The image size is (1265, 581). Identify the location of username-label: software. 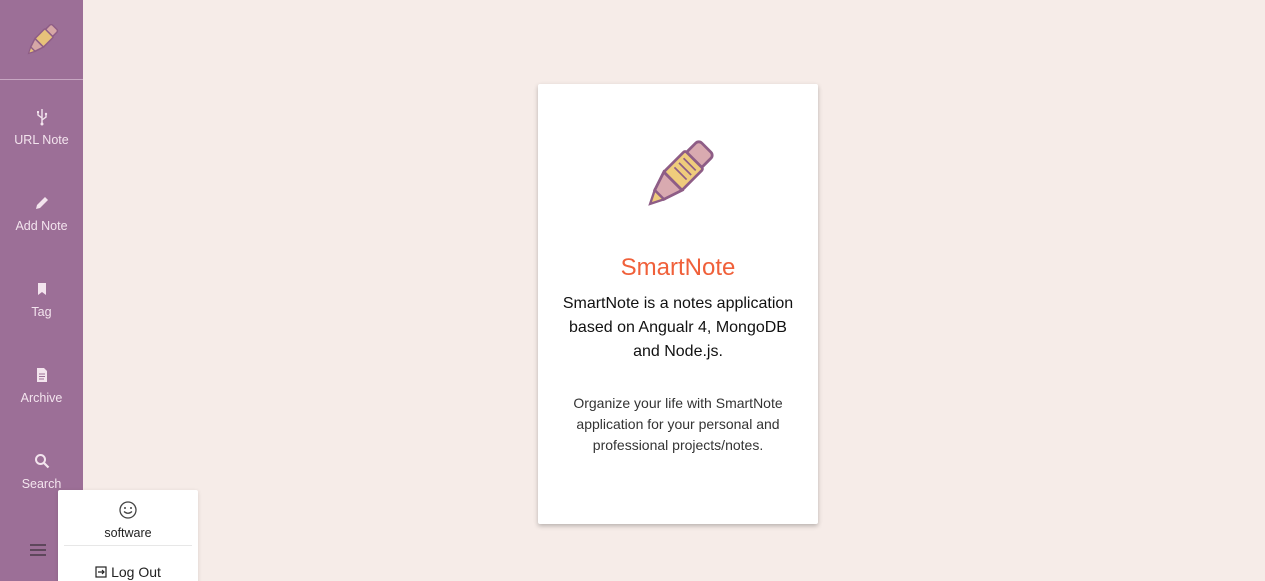
(128, 533).